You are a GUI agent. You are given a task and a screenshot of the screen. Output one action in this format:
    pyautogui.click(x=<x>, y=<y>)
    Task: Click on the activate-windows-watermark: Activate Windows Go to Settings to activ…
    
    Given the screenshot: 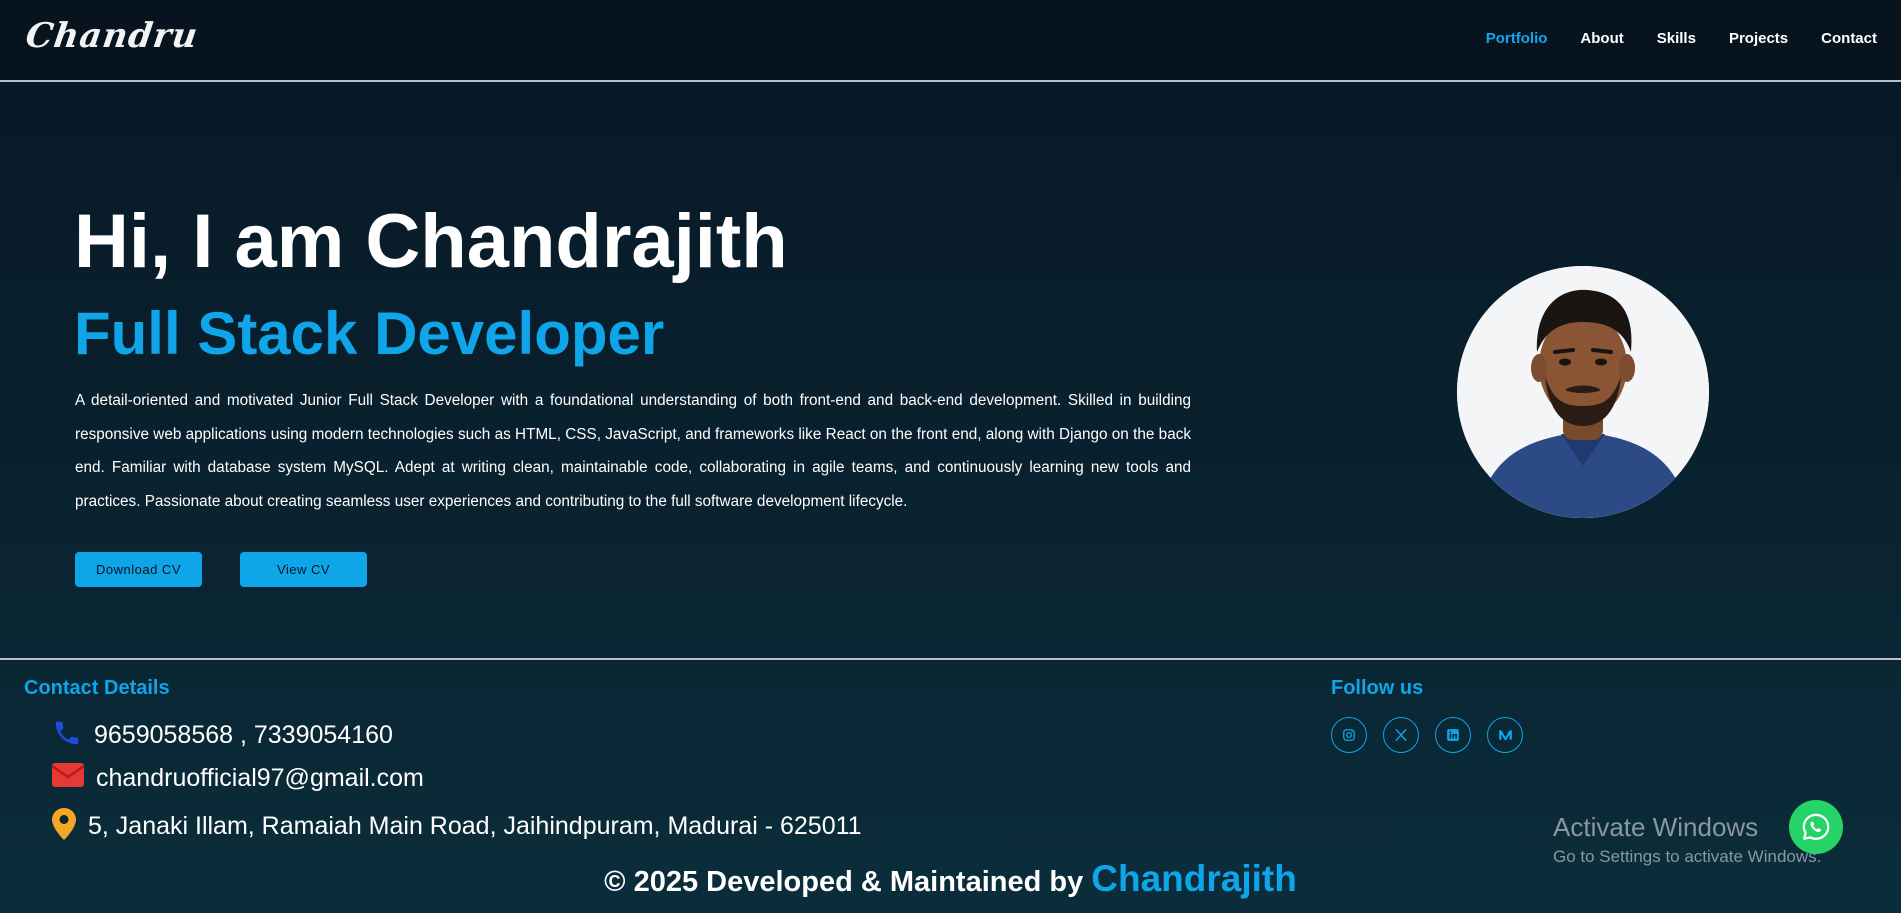 What is the action you would take?
    pyautogui.click(x=1687, y=840)
    